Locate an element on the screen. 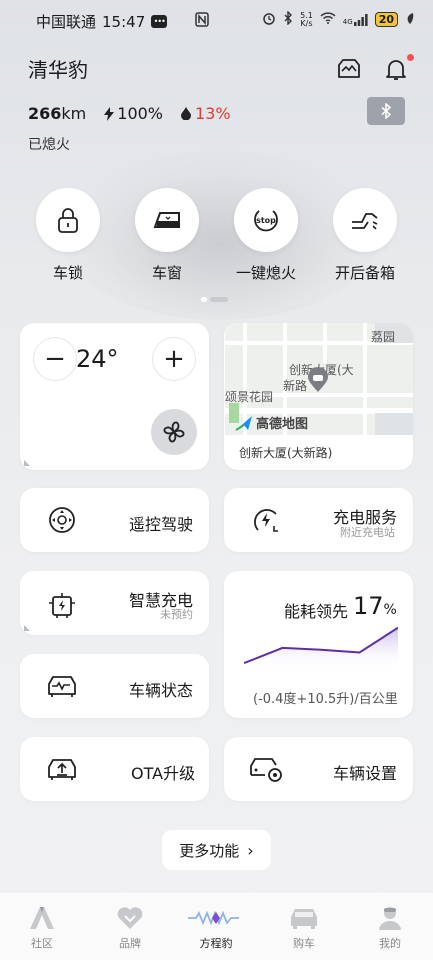 Image resolution: width=433 pixels, height=960 pixels. carrier: 中国联通 is located at coordinates (66, 22).